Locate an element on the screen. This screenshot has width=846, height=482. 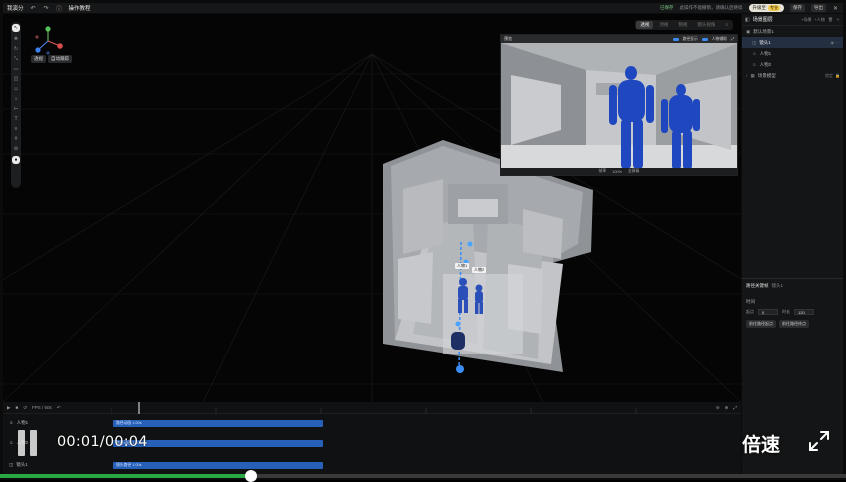
inspector-buttons: 前往路径起点 前往路径终点 is located at coordinates (792, 324).